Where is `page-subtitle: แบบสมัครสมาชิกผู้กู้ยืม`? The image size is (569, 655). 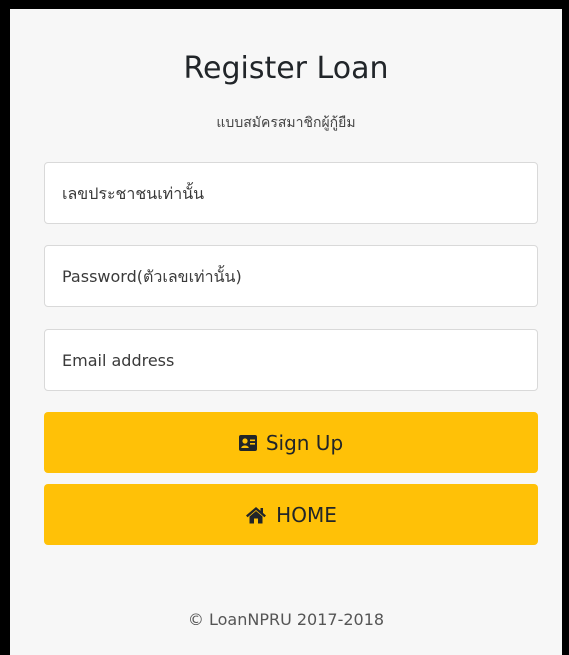 page-subtitle: แบบสมัครสมาชิกผู้กู้ยืม is located at coordinates (286, 123).